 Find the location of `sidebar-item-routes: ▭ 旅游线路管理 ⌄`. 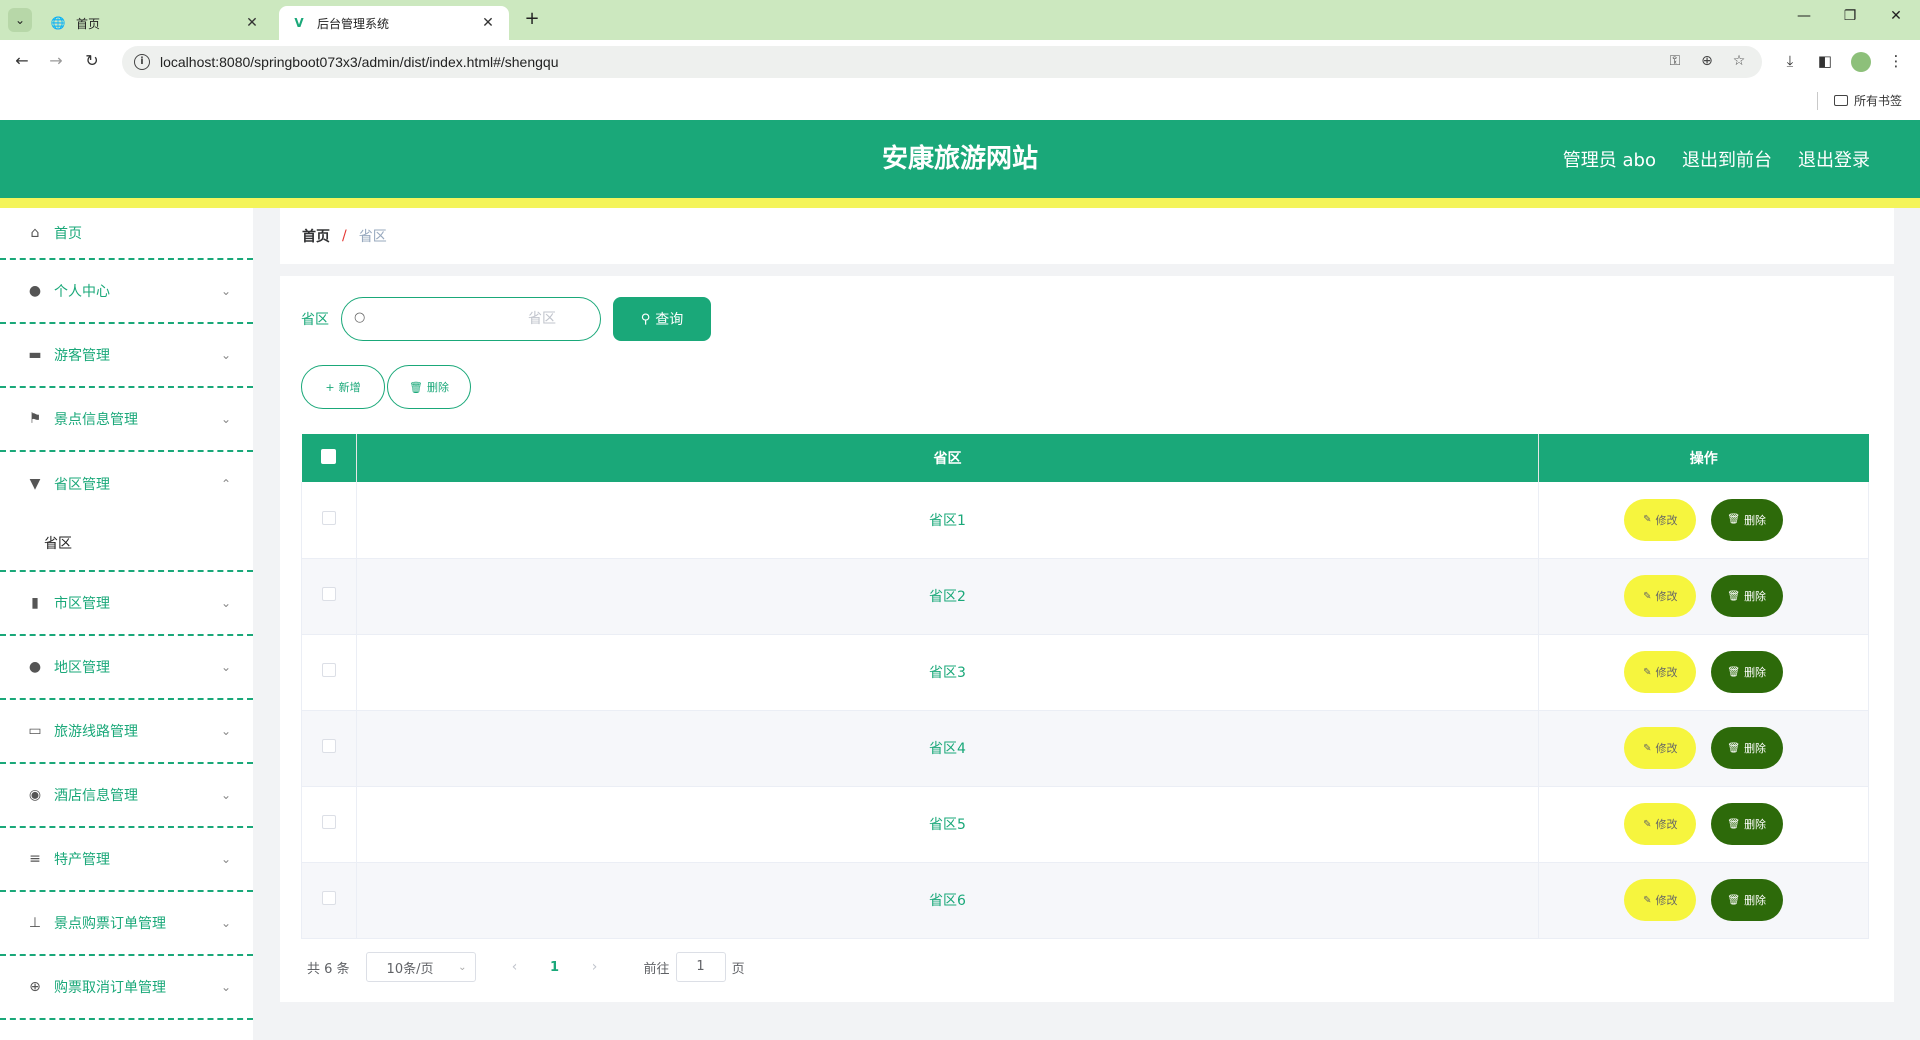

sidebar-item-routes: ▭ 旅游线路管理 ⌄ is located at coordinates (126, 732).